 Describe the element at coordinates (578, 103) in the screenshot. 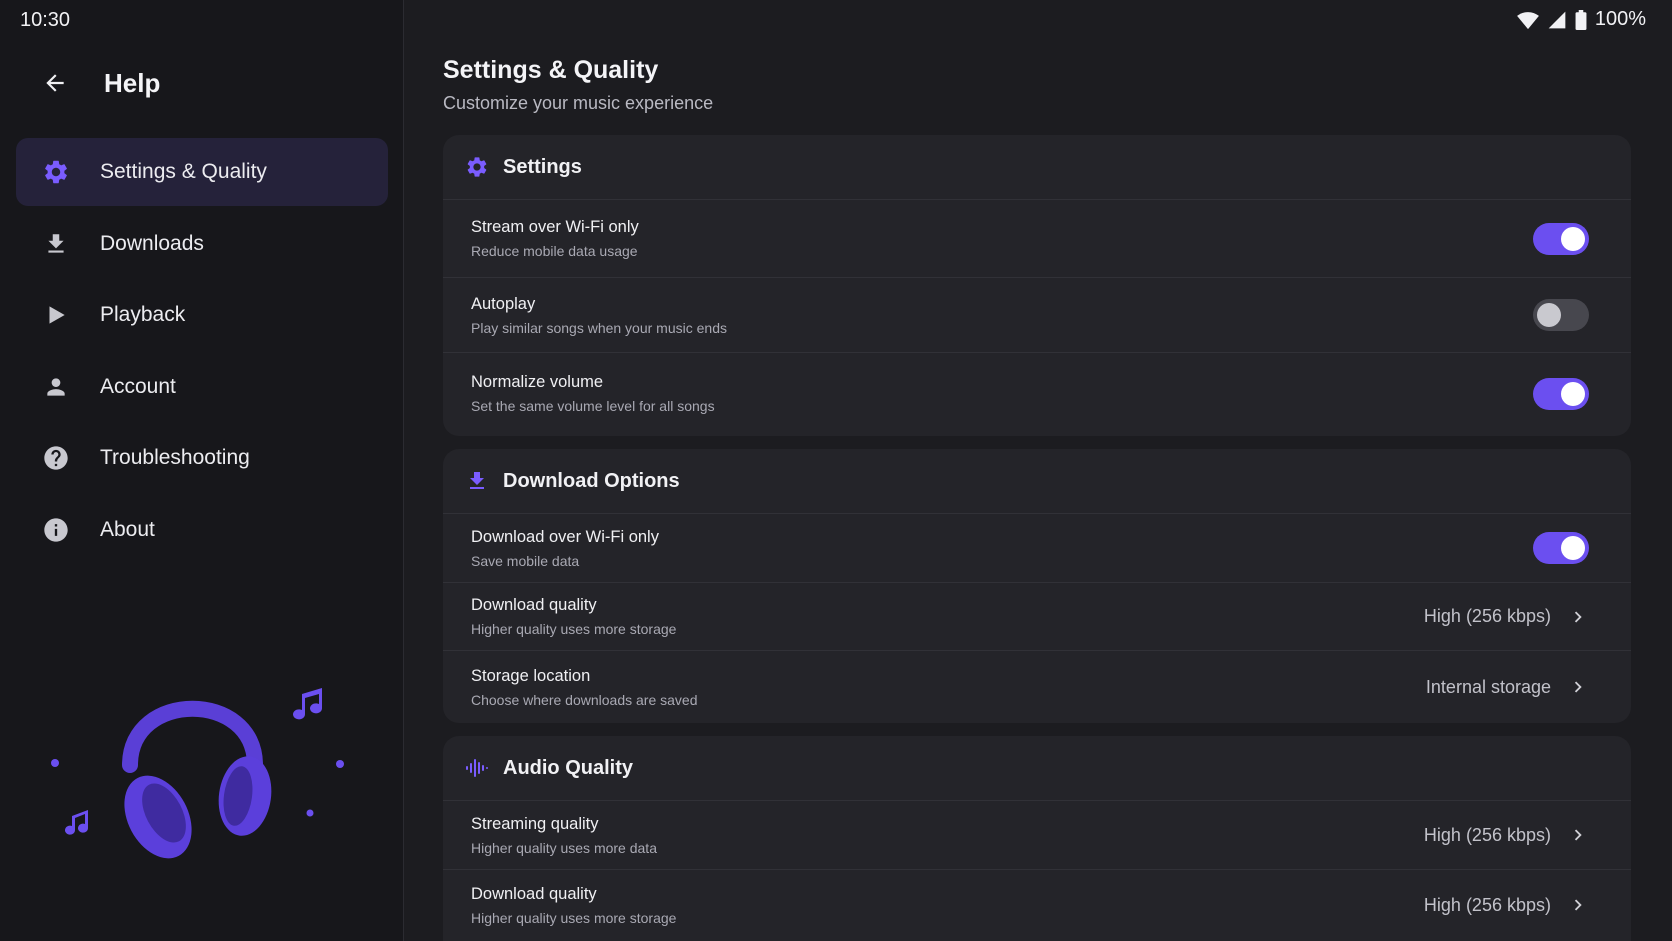

I see `page-subtitle: Customize your music experience` at that location.